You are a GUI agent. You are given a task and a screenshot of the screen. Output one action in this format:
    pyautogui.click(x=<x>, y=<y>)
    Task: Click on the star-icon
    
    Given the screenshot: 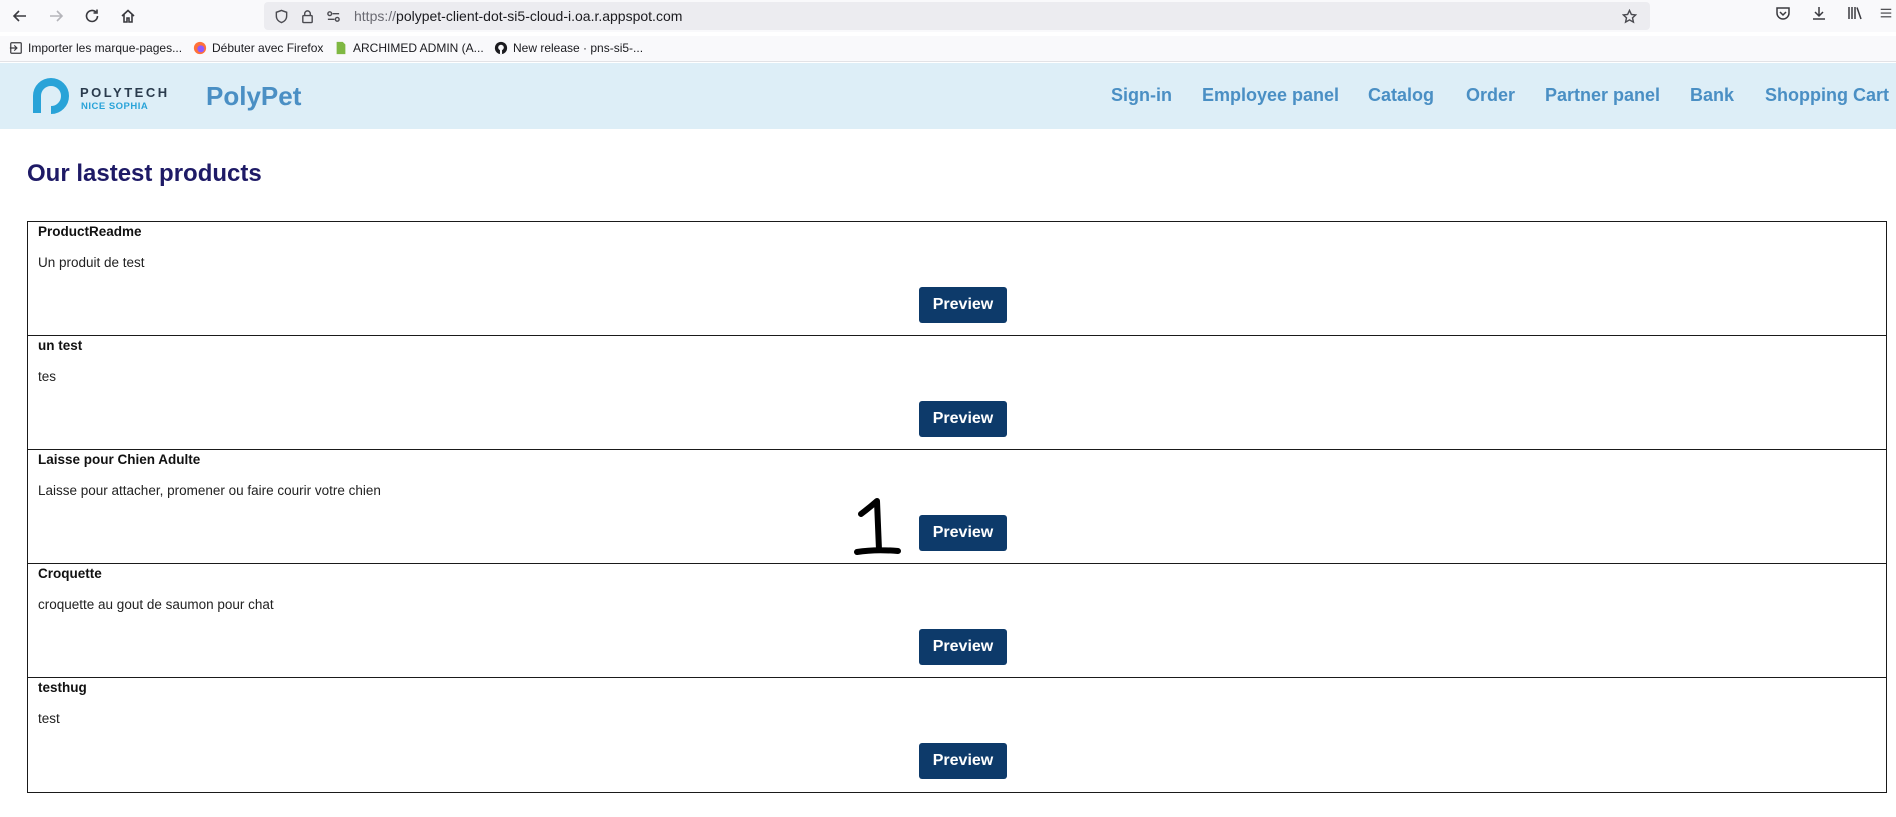 What is the action you would take?
    pyautogui.click(x=1629, y=16)
    